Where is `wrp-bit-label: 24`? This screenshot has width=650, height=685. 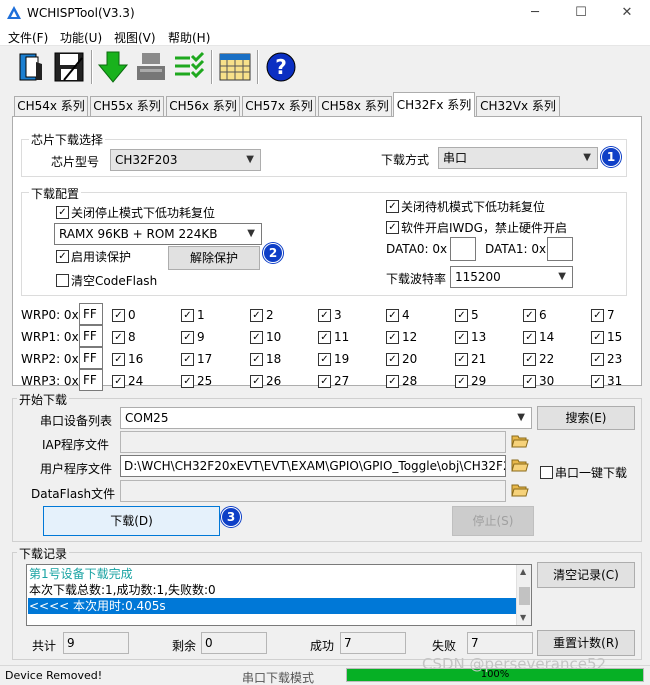 wrp-bit-label: 24 is located at coordinates (136, 381).